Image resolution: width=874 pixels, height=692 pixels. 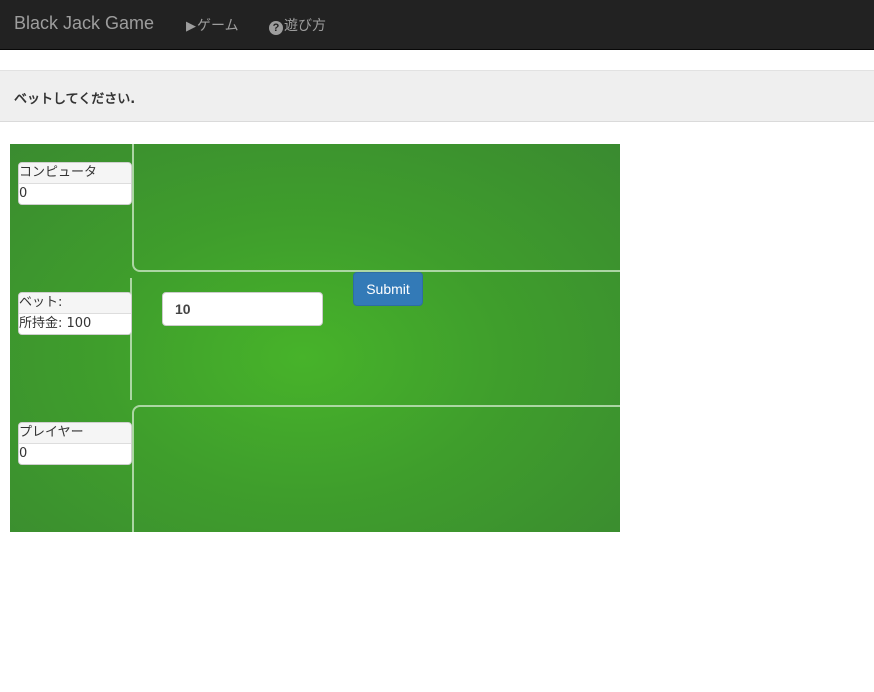 I want to click on nav-howto-label: 遊び方, so click(x=305, y=26).